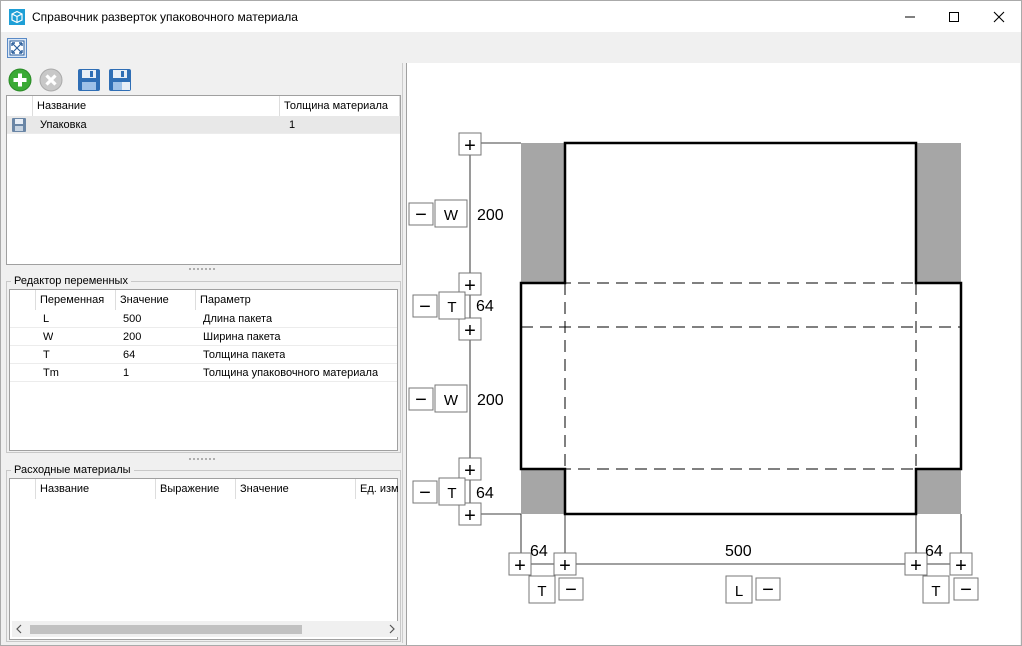 The image size is (1022, 646). What do you see at coordinates (242, 337) in the screenshot?
I see `variable-parameter: Ширина пакета` at bounding box center [242, 337].